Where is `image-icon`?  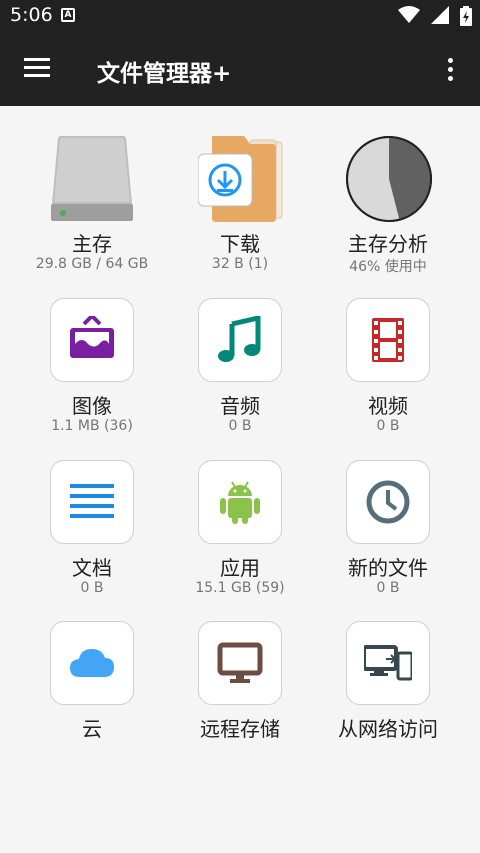 image-icon is located at coordinates (92, 337).